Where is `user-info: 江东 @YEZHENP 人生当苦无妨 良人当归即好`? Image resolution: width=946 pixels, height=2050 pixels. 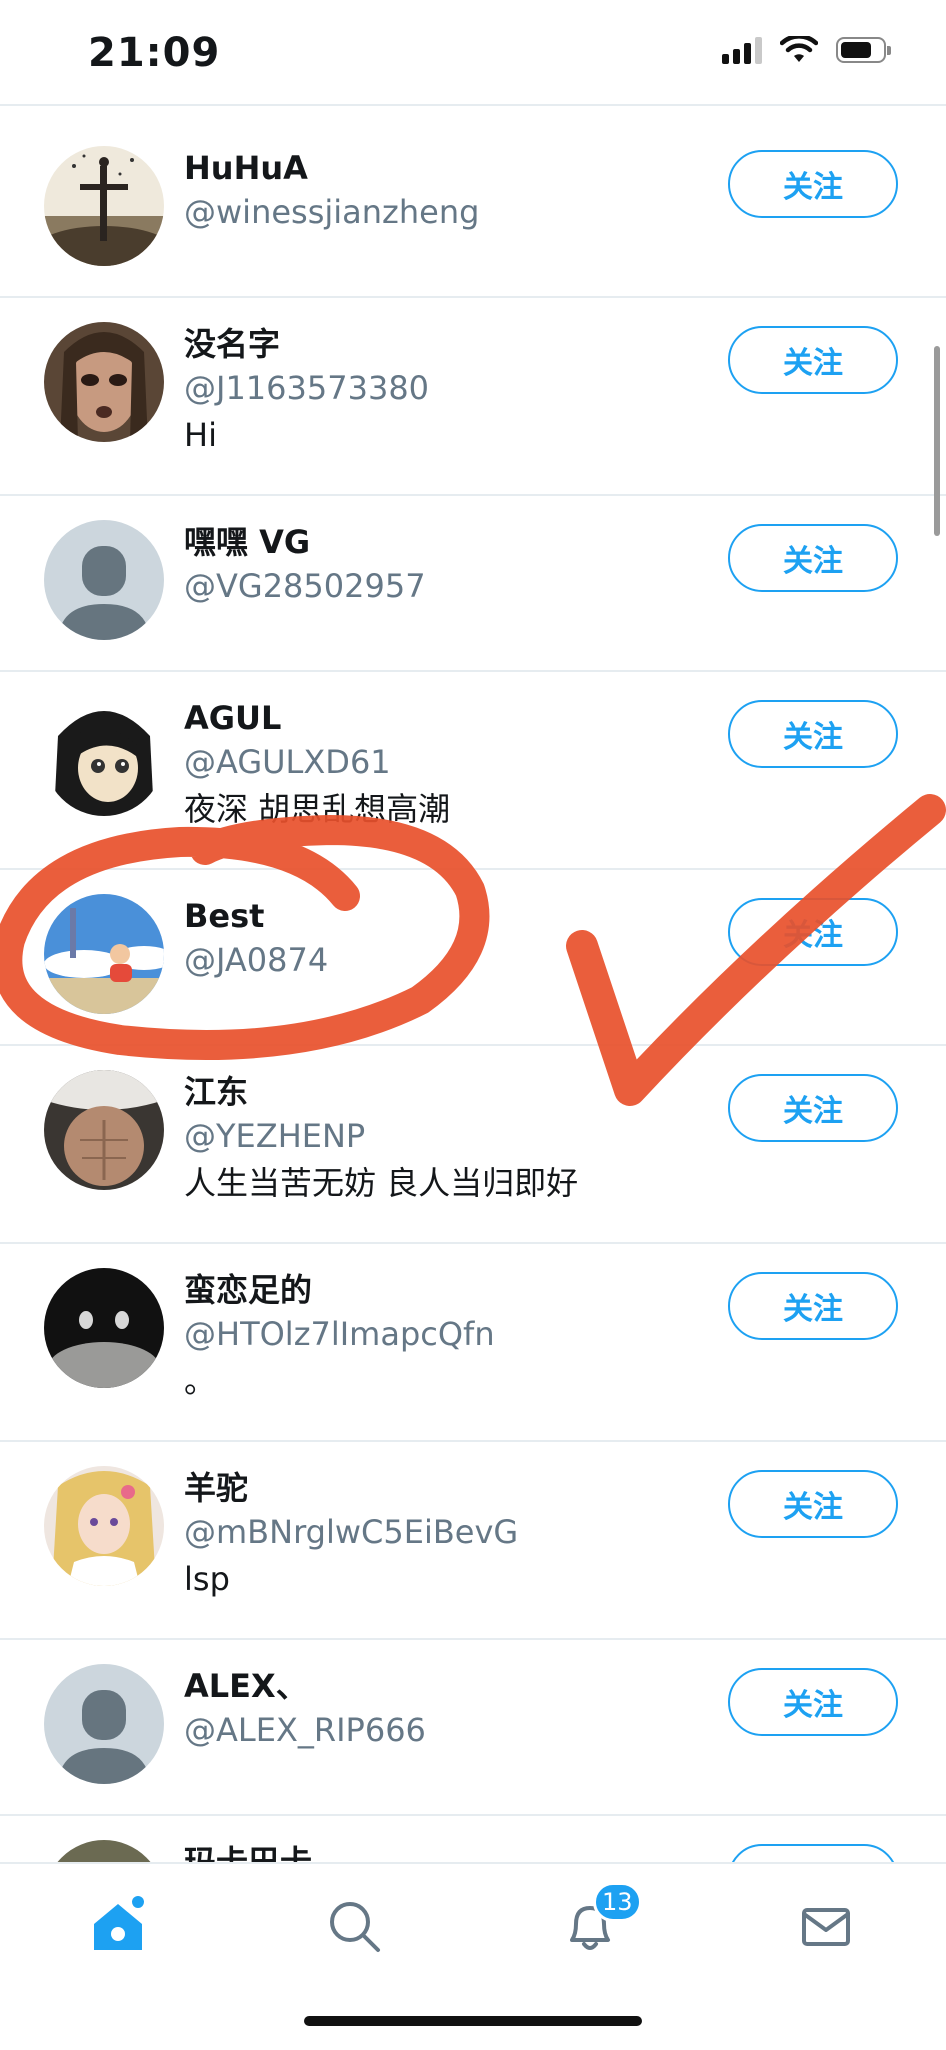
user-info: 江东 @YEZHENP 人生当苦无妨 良人当归即好 is located at coordinates (444, 1139).